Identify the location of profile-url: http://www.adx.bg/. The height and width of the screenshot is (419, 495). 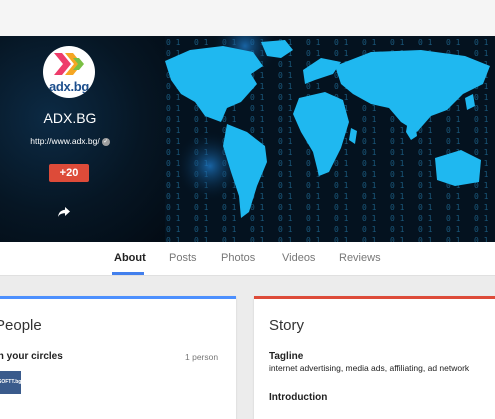
(64, 141).